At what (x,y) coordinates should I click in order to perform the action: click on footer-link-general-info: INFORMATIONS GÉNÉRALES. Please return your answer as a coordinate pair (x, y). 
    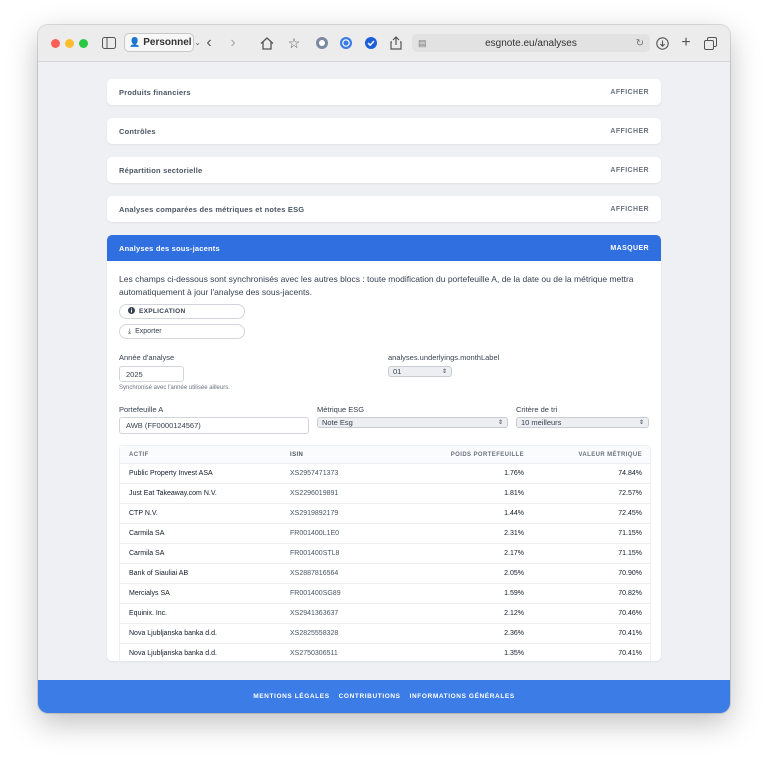
    Looking at the image, I should click on (462, 696).